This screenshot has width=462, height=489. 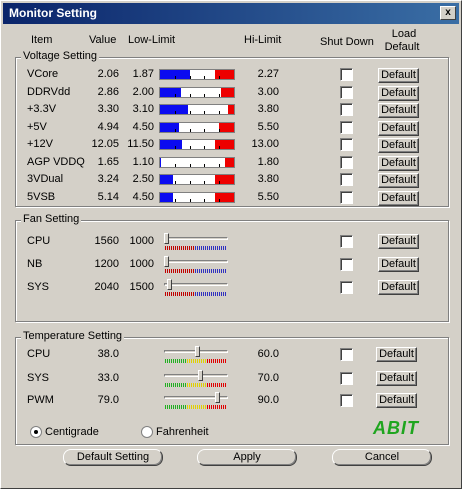 What do you see at coordinates (51, 219) in the screenshot?
I see `fan-group-title: Fan Setting` at bounding box center [51, 219].